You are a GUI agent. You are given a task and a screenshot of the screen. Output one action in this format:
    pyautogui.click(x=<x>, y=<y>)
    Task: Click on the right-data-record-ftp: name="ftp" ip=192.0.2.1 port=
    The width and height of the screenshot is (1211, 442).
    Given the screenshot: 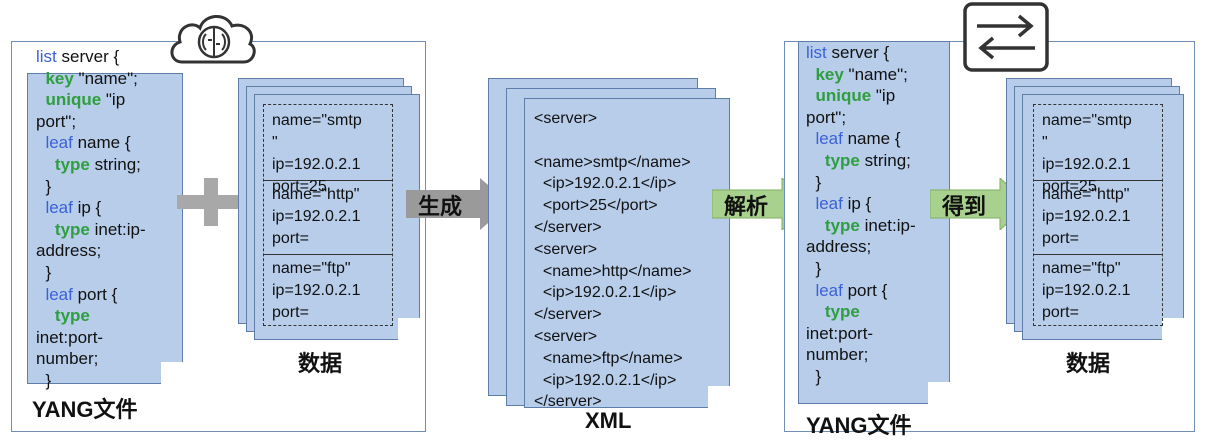 What is the action you would take?
    pyautogui.click(x=1086, y=290)
    